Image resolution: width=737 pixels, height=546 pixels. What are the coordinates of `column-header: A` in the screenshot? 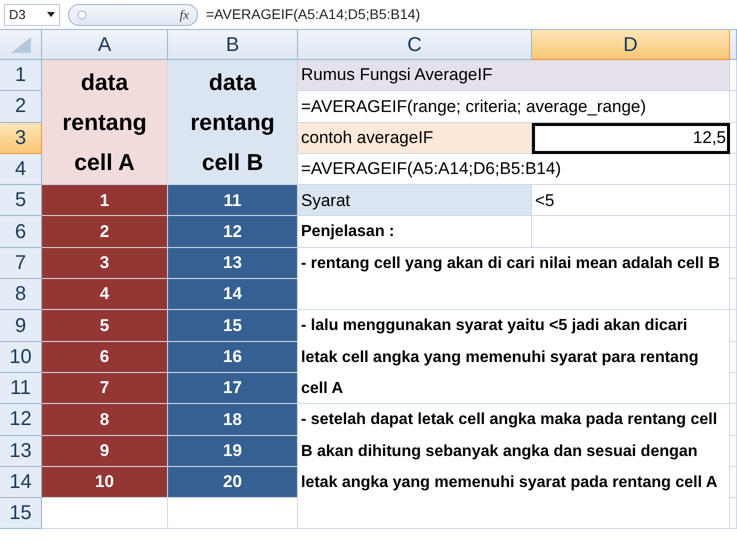 It's located at (105, 45).